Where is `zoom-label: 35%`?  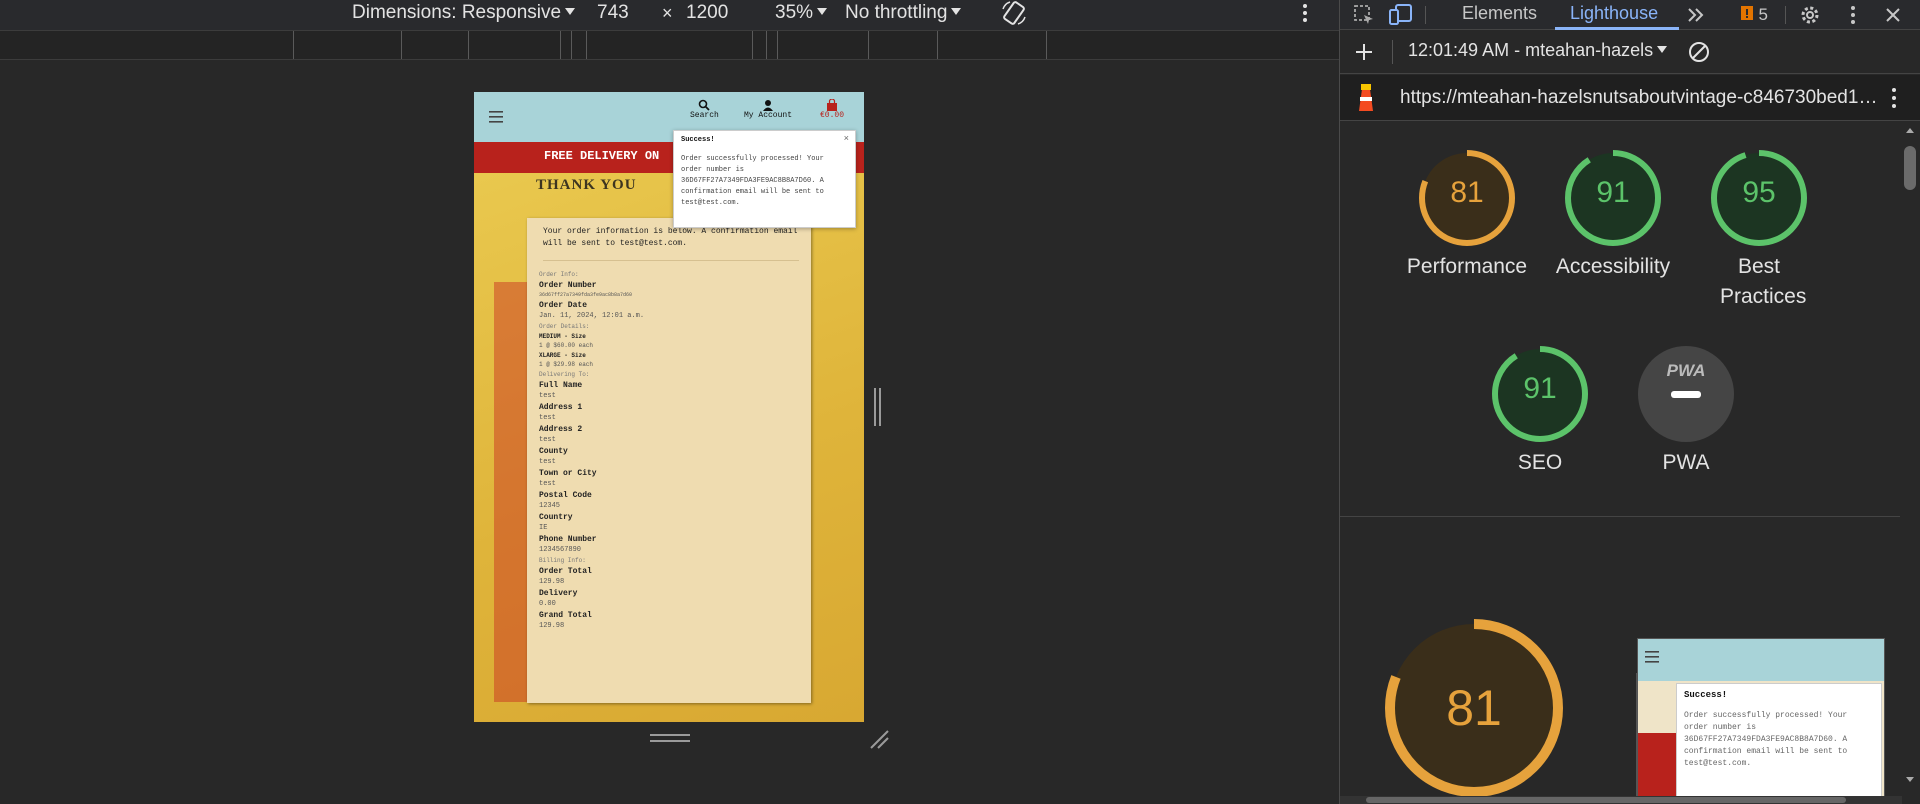
zoom-label: 35% is located at coordinates (794, 12).